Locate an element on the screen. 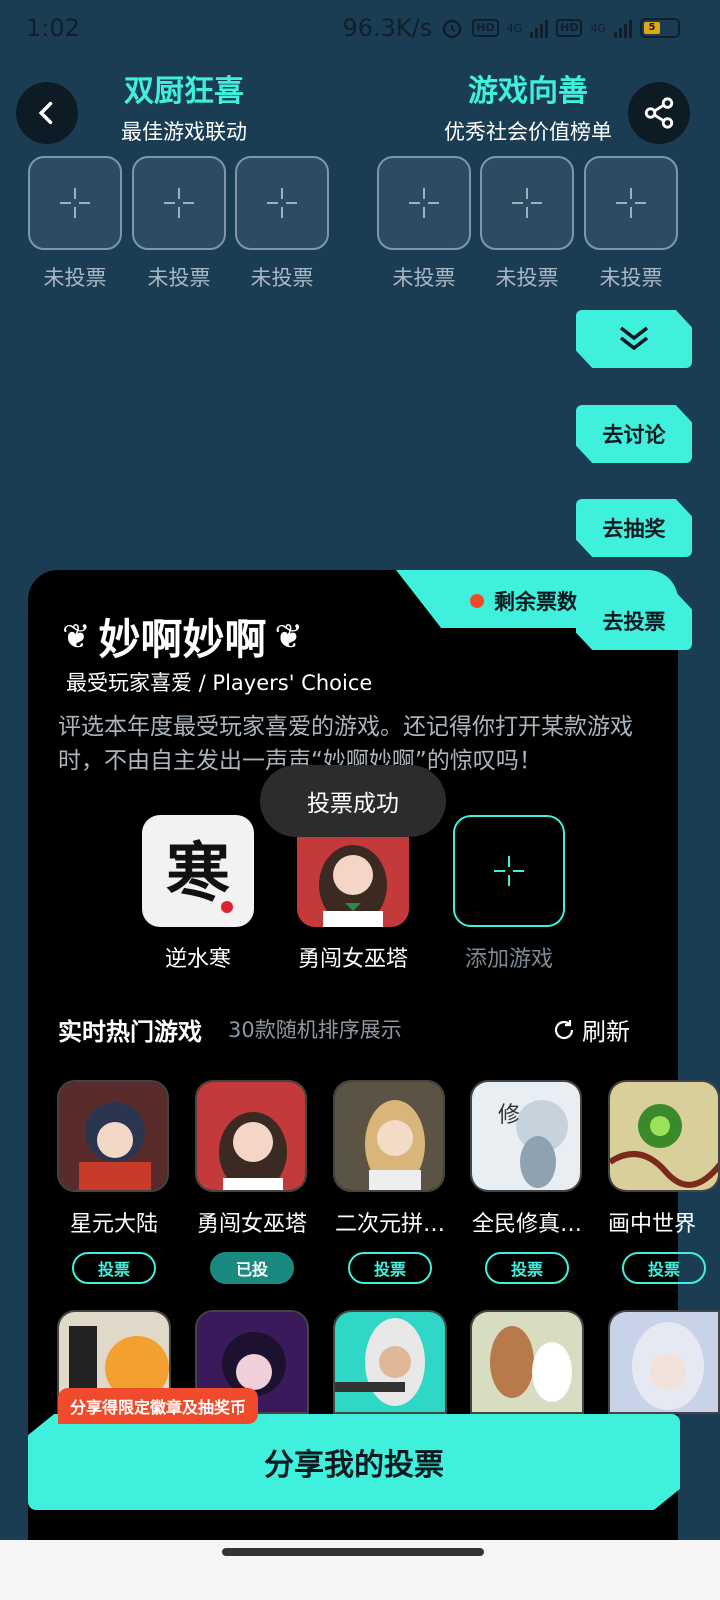 This screenshot has height=1600, width=720. award-subtitle: 最受玩家喜爱 / Players' Choice is located at coordinates (219, 683).